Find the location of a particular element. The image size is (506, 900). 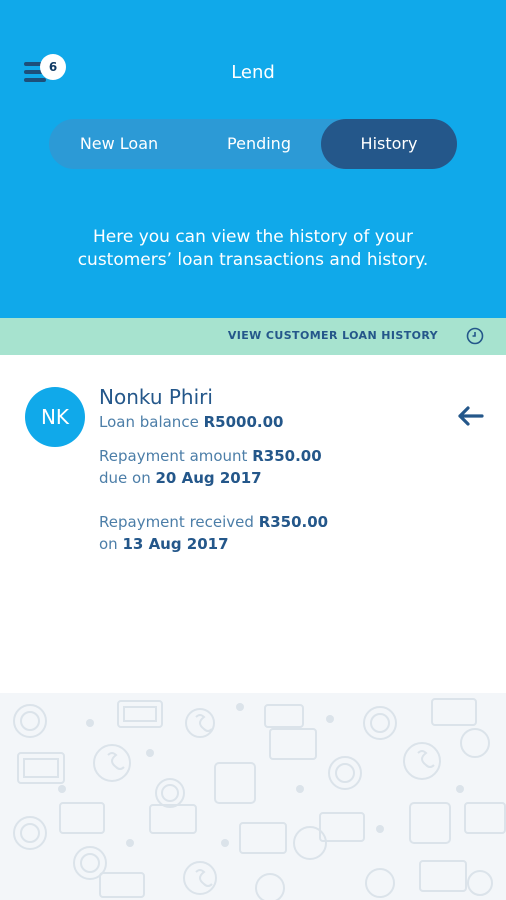

received-date: on 13 Aug 2017 is located at coordinates (164, 544).